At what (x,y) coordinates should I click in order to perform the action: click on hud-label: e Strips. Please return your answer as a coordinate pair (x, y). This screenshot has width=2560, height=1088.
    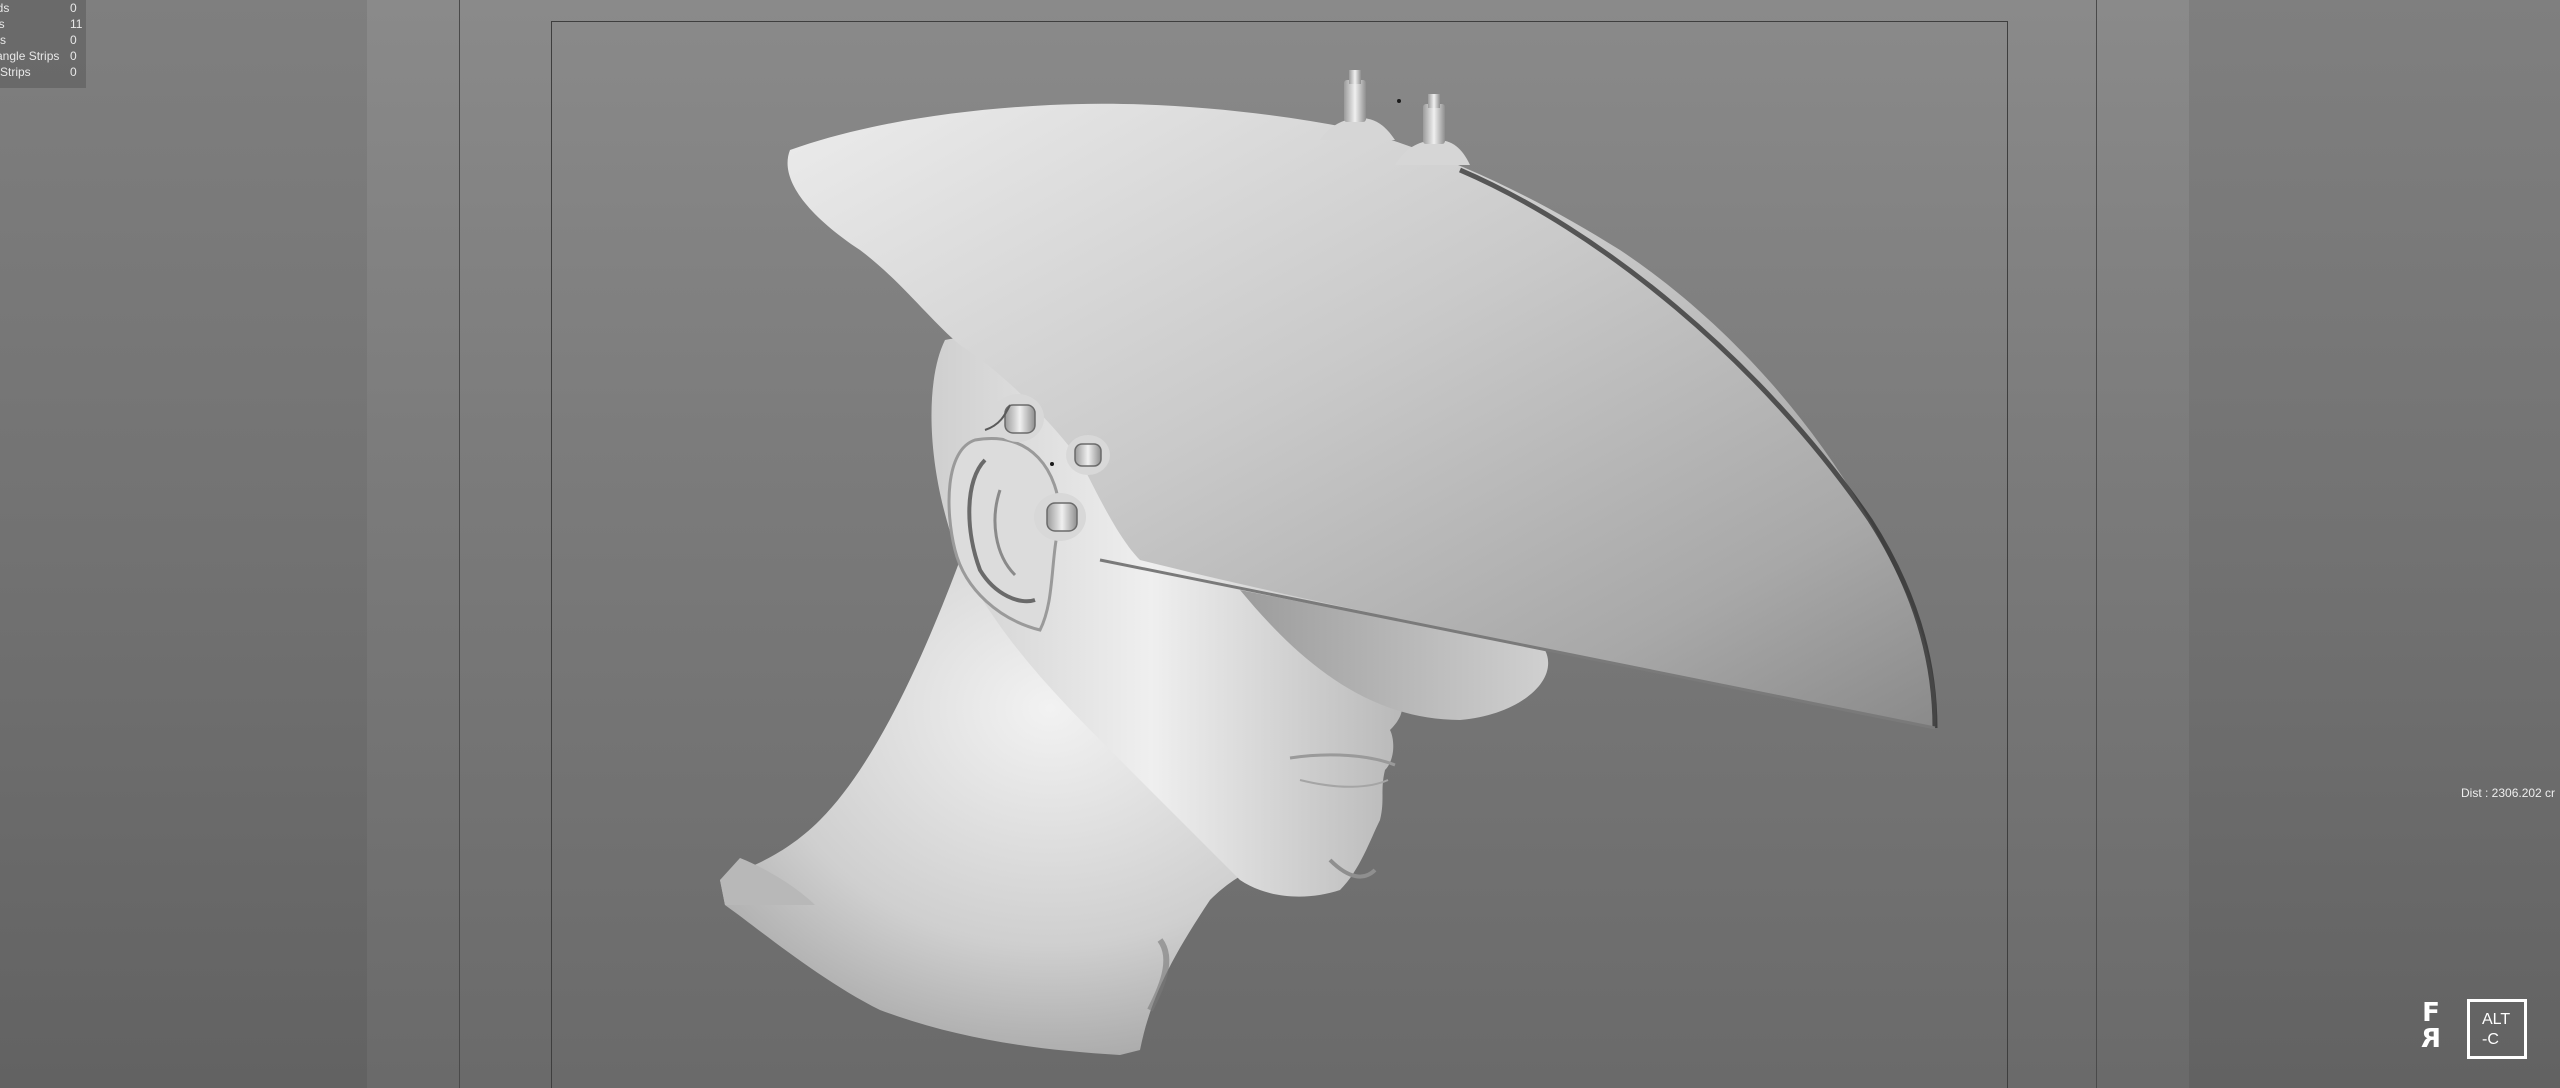
    Looking at the image, I should click on (15, 72).